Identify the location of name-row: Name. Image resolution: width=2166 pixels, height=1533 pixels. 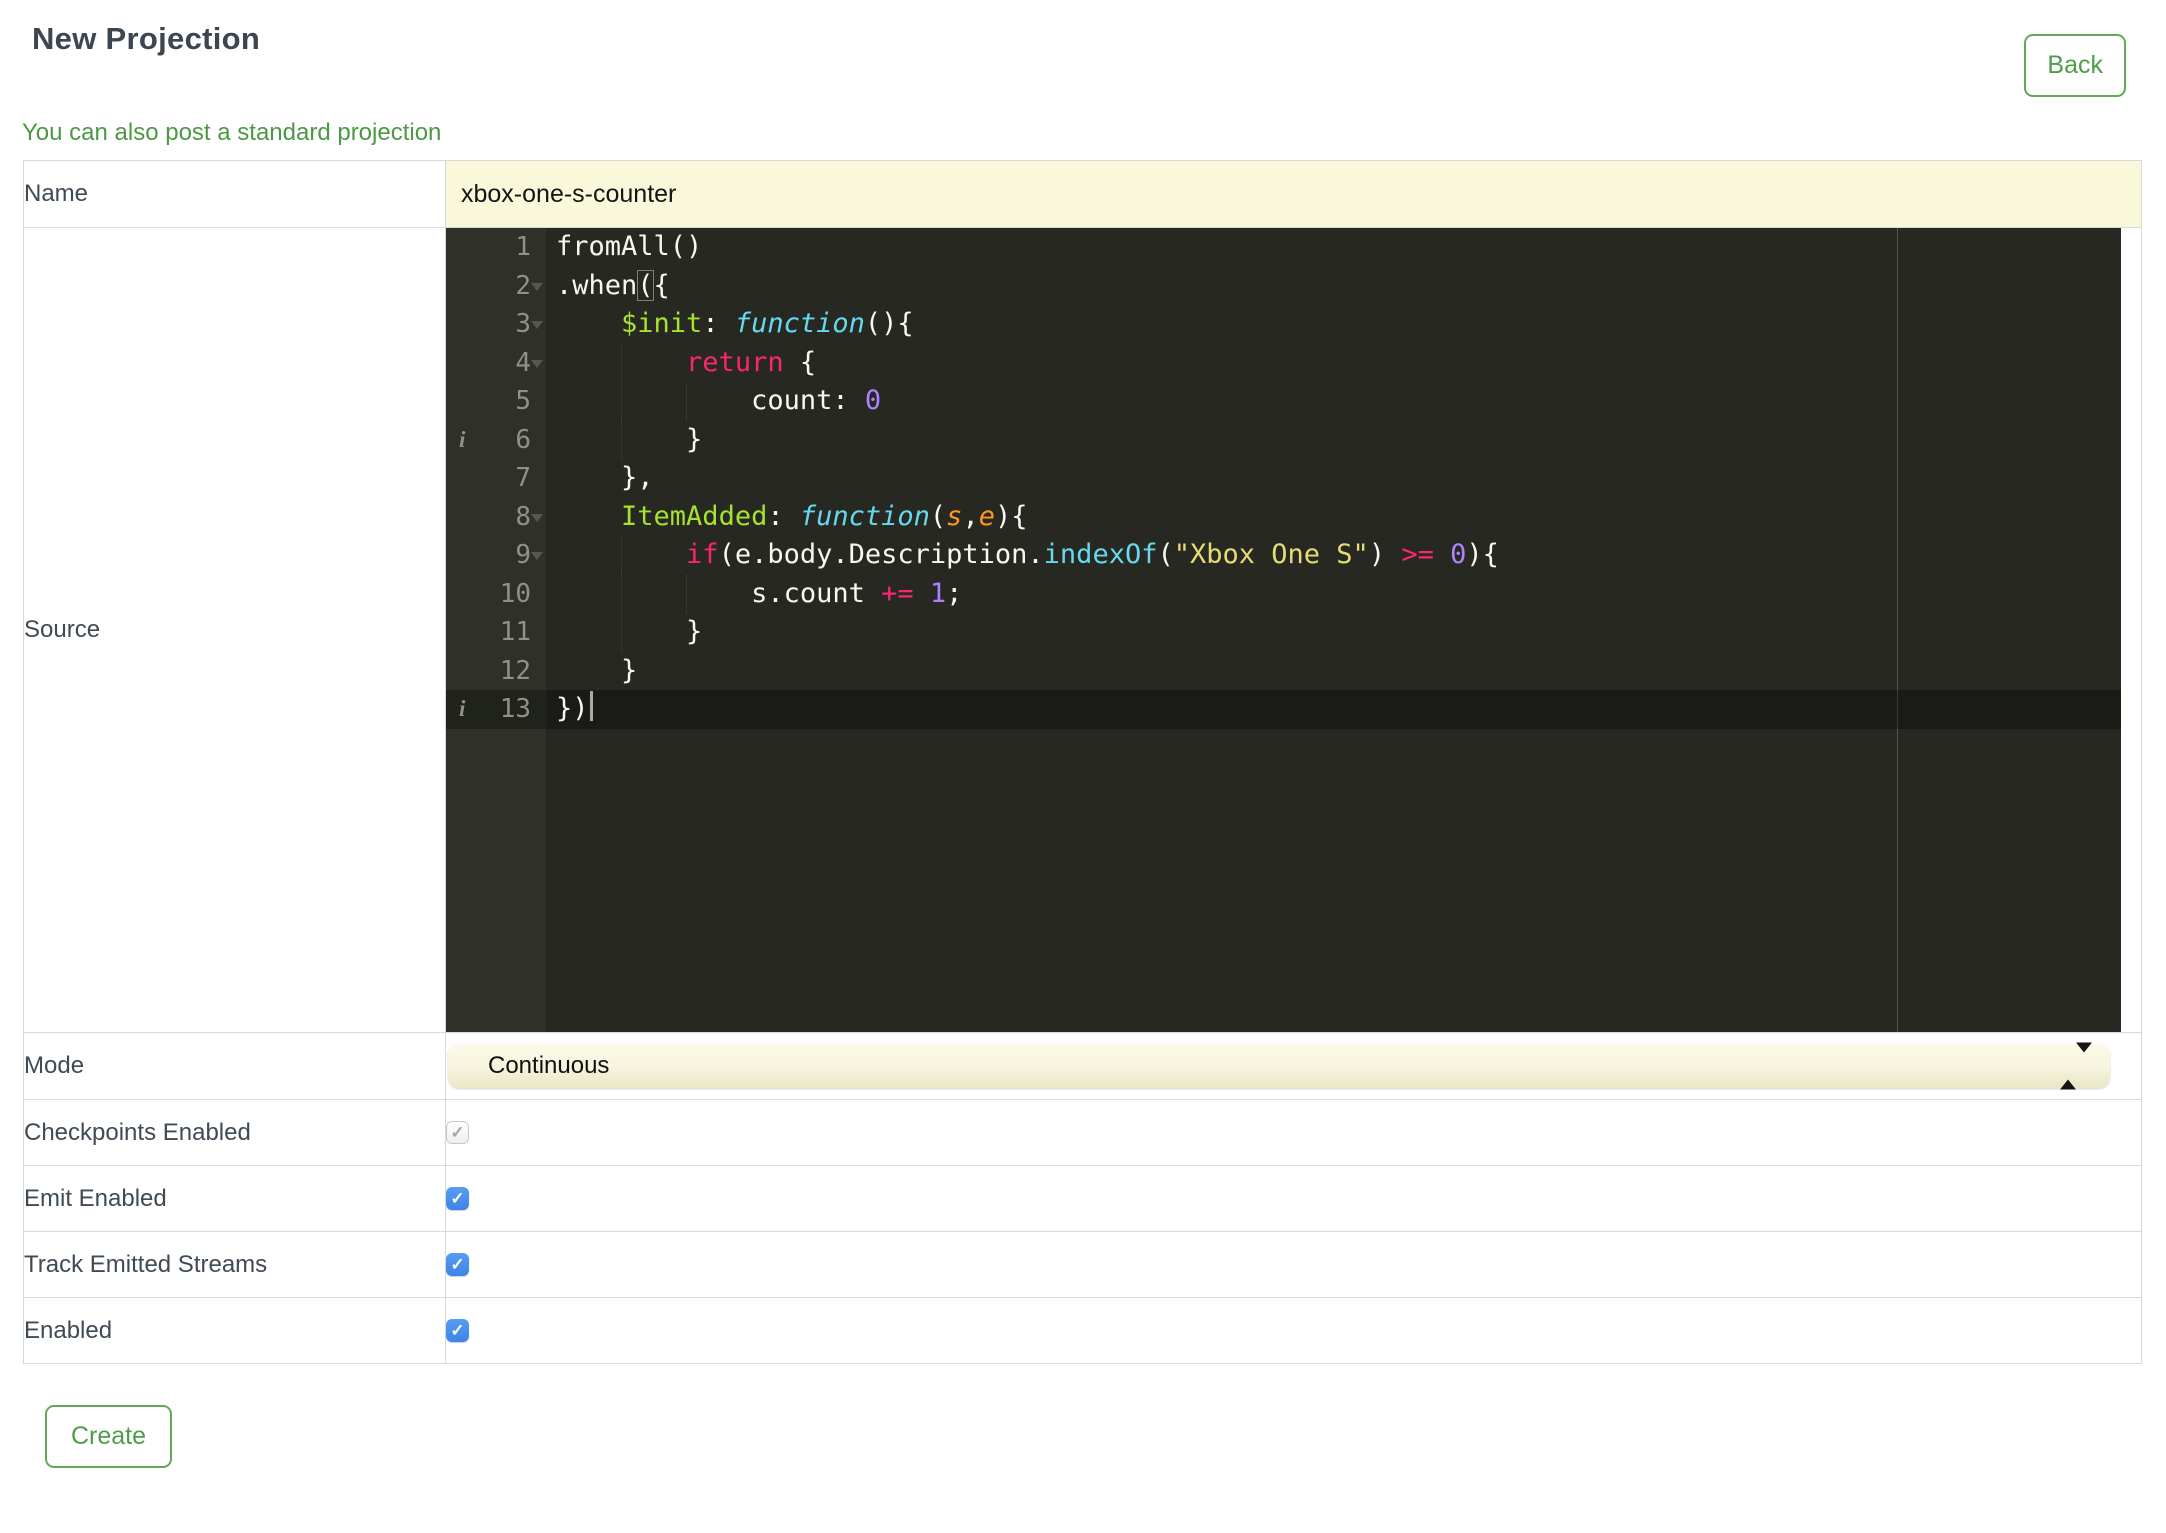
(1082, 194).